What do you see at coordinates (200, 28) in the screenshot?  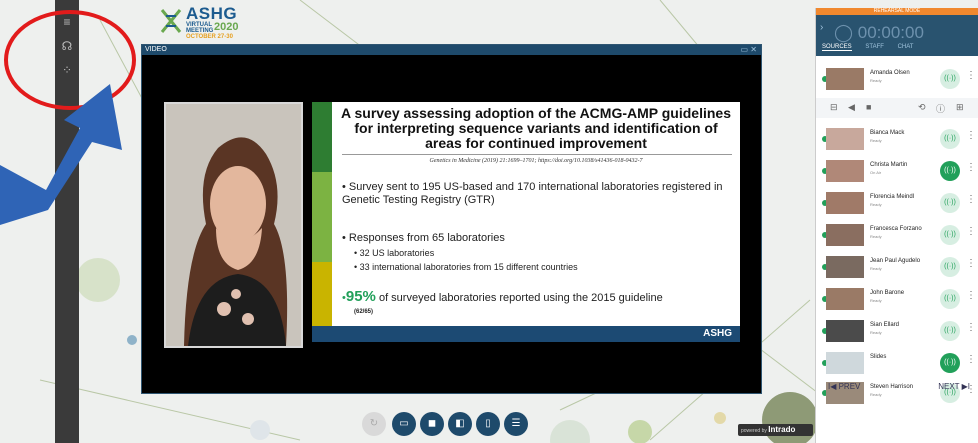 I see `logo-virtual: VIRTUAL MEETING` at bounding box center [200, 28].